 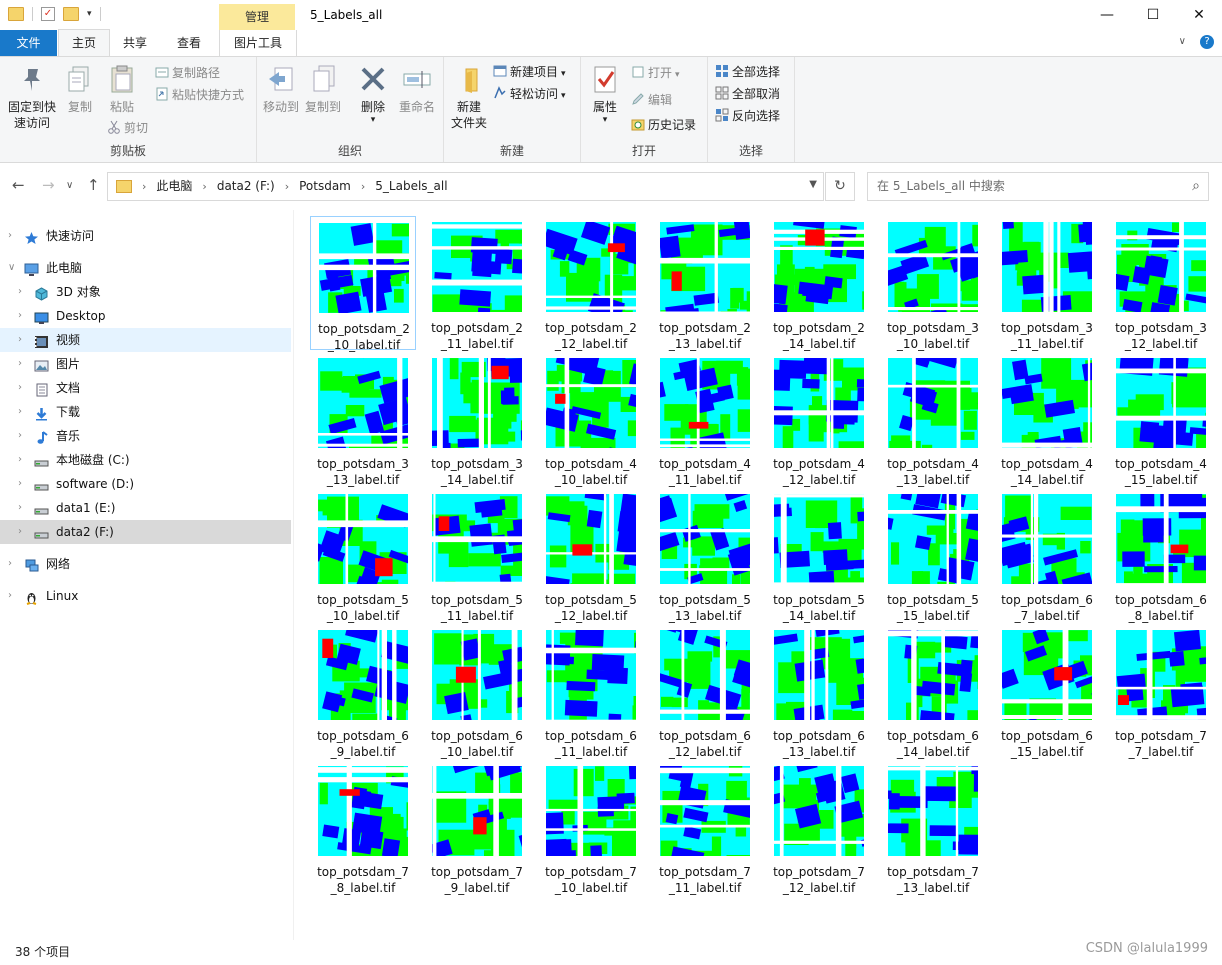 I want to click on file-item: top_potsdam_6 _13_label.tif, so click(x=819, y=691).